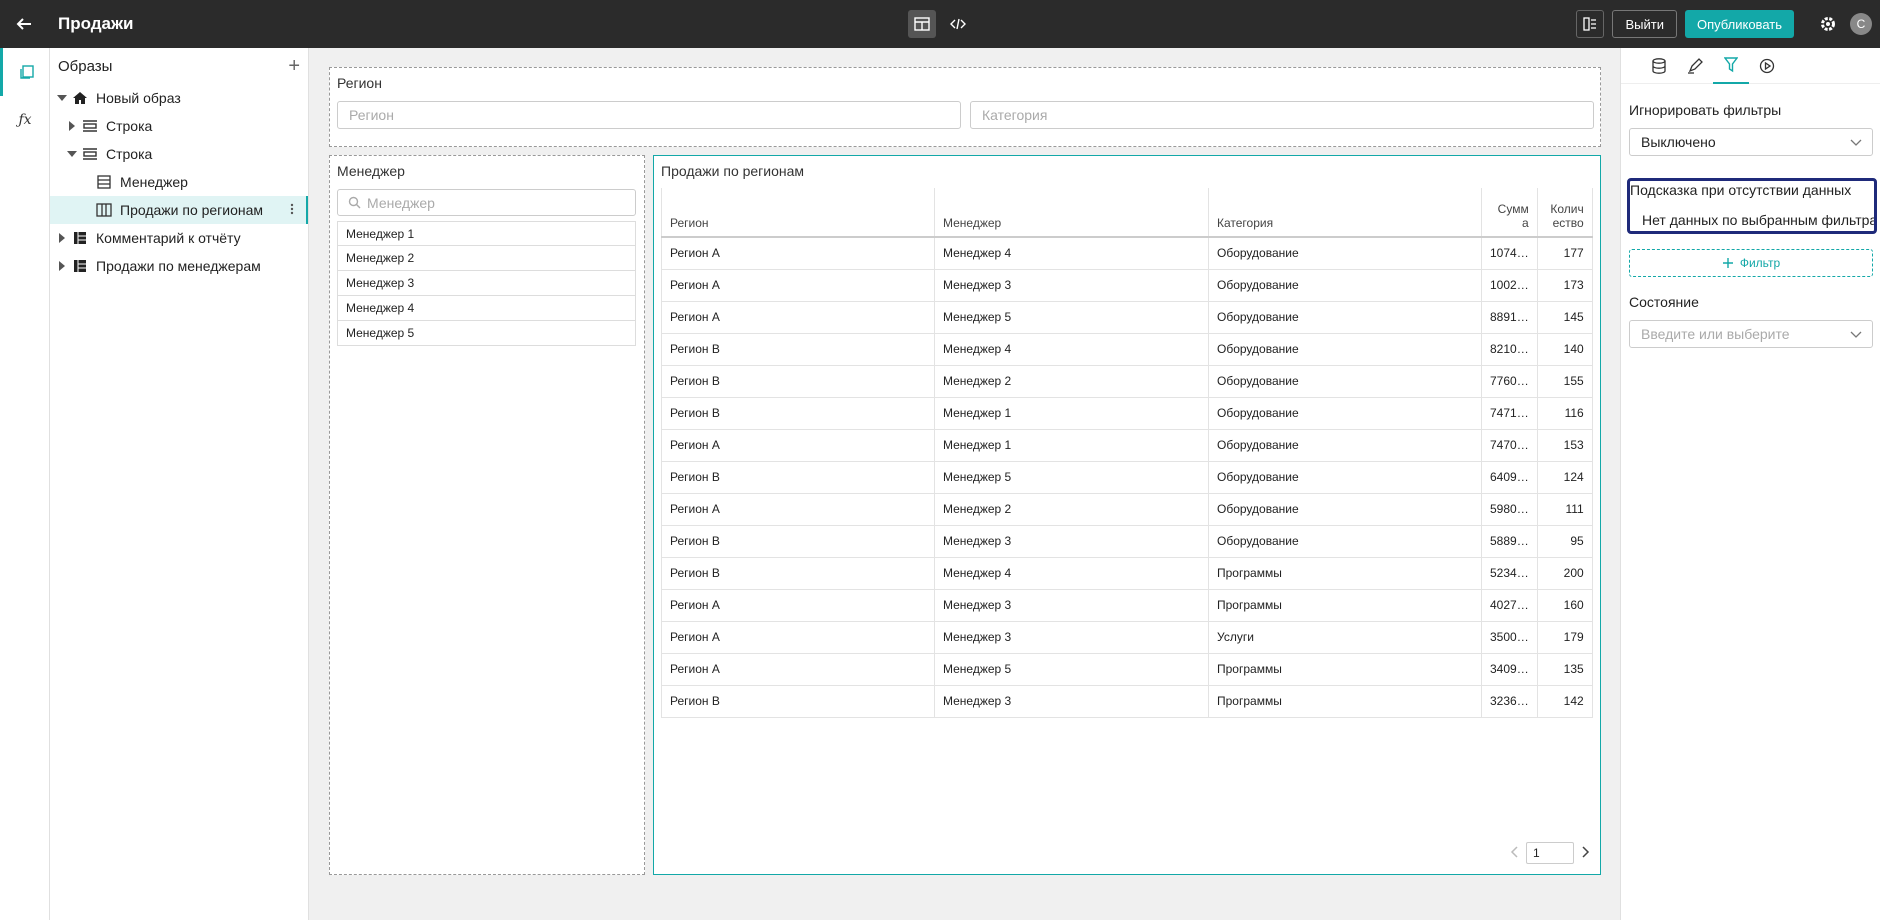 The height and width of the screenshot is (920, 1880). I want to click on table-row: Регион B Менеджер 5 Оборудование 6409… 124, so click(1127, 477).